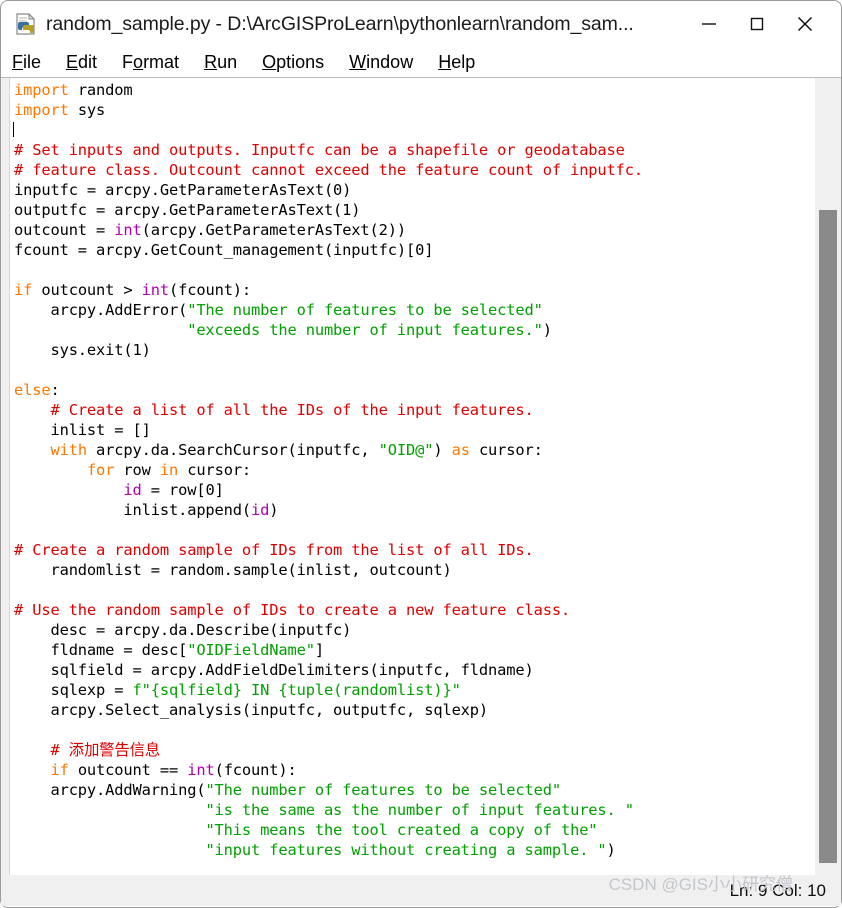  What do you see at coordinates (81, 62) in the screenshot?
I see `menu-item-edit: Edit` at bounding box center [81, 62].